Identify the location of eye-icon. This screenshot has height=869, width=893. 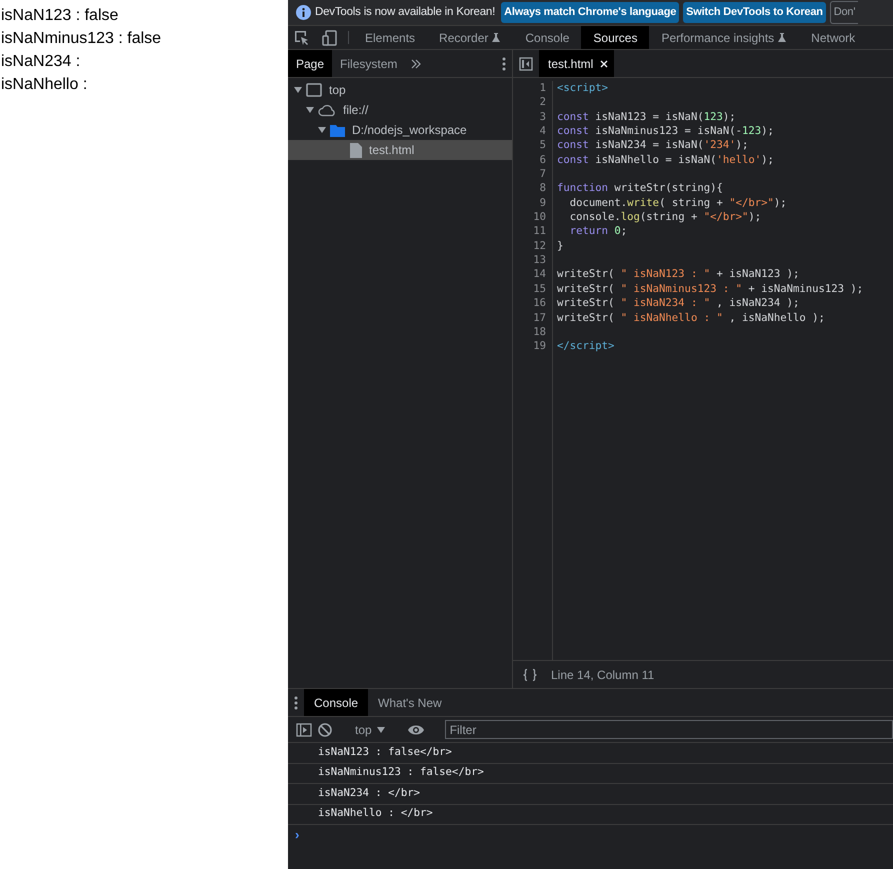
(416, 730).